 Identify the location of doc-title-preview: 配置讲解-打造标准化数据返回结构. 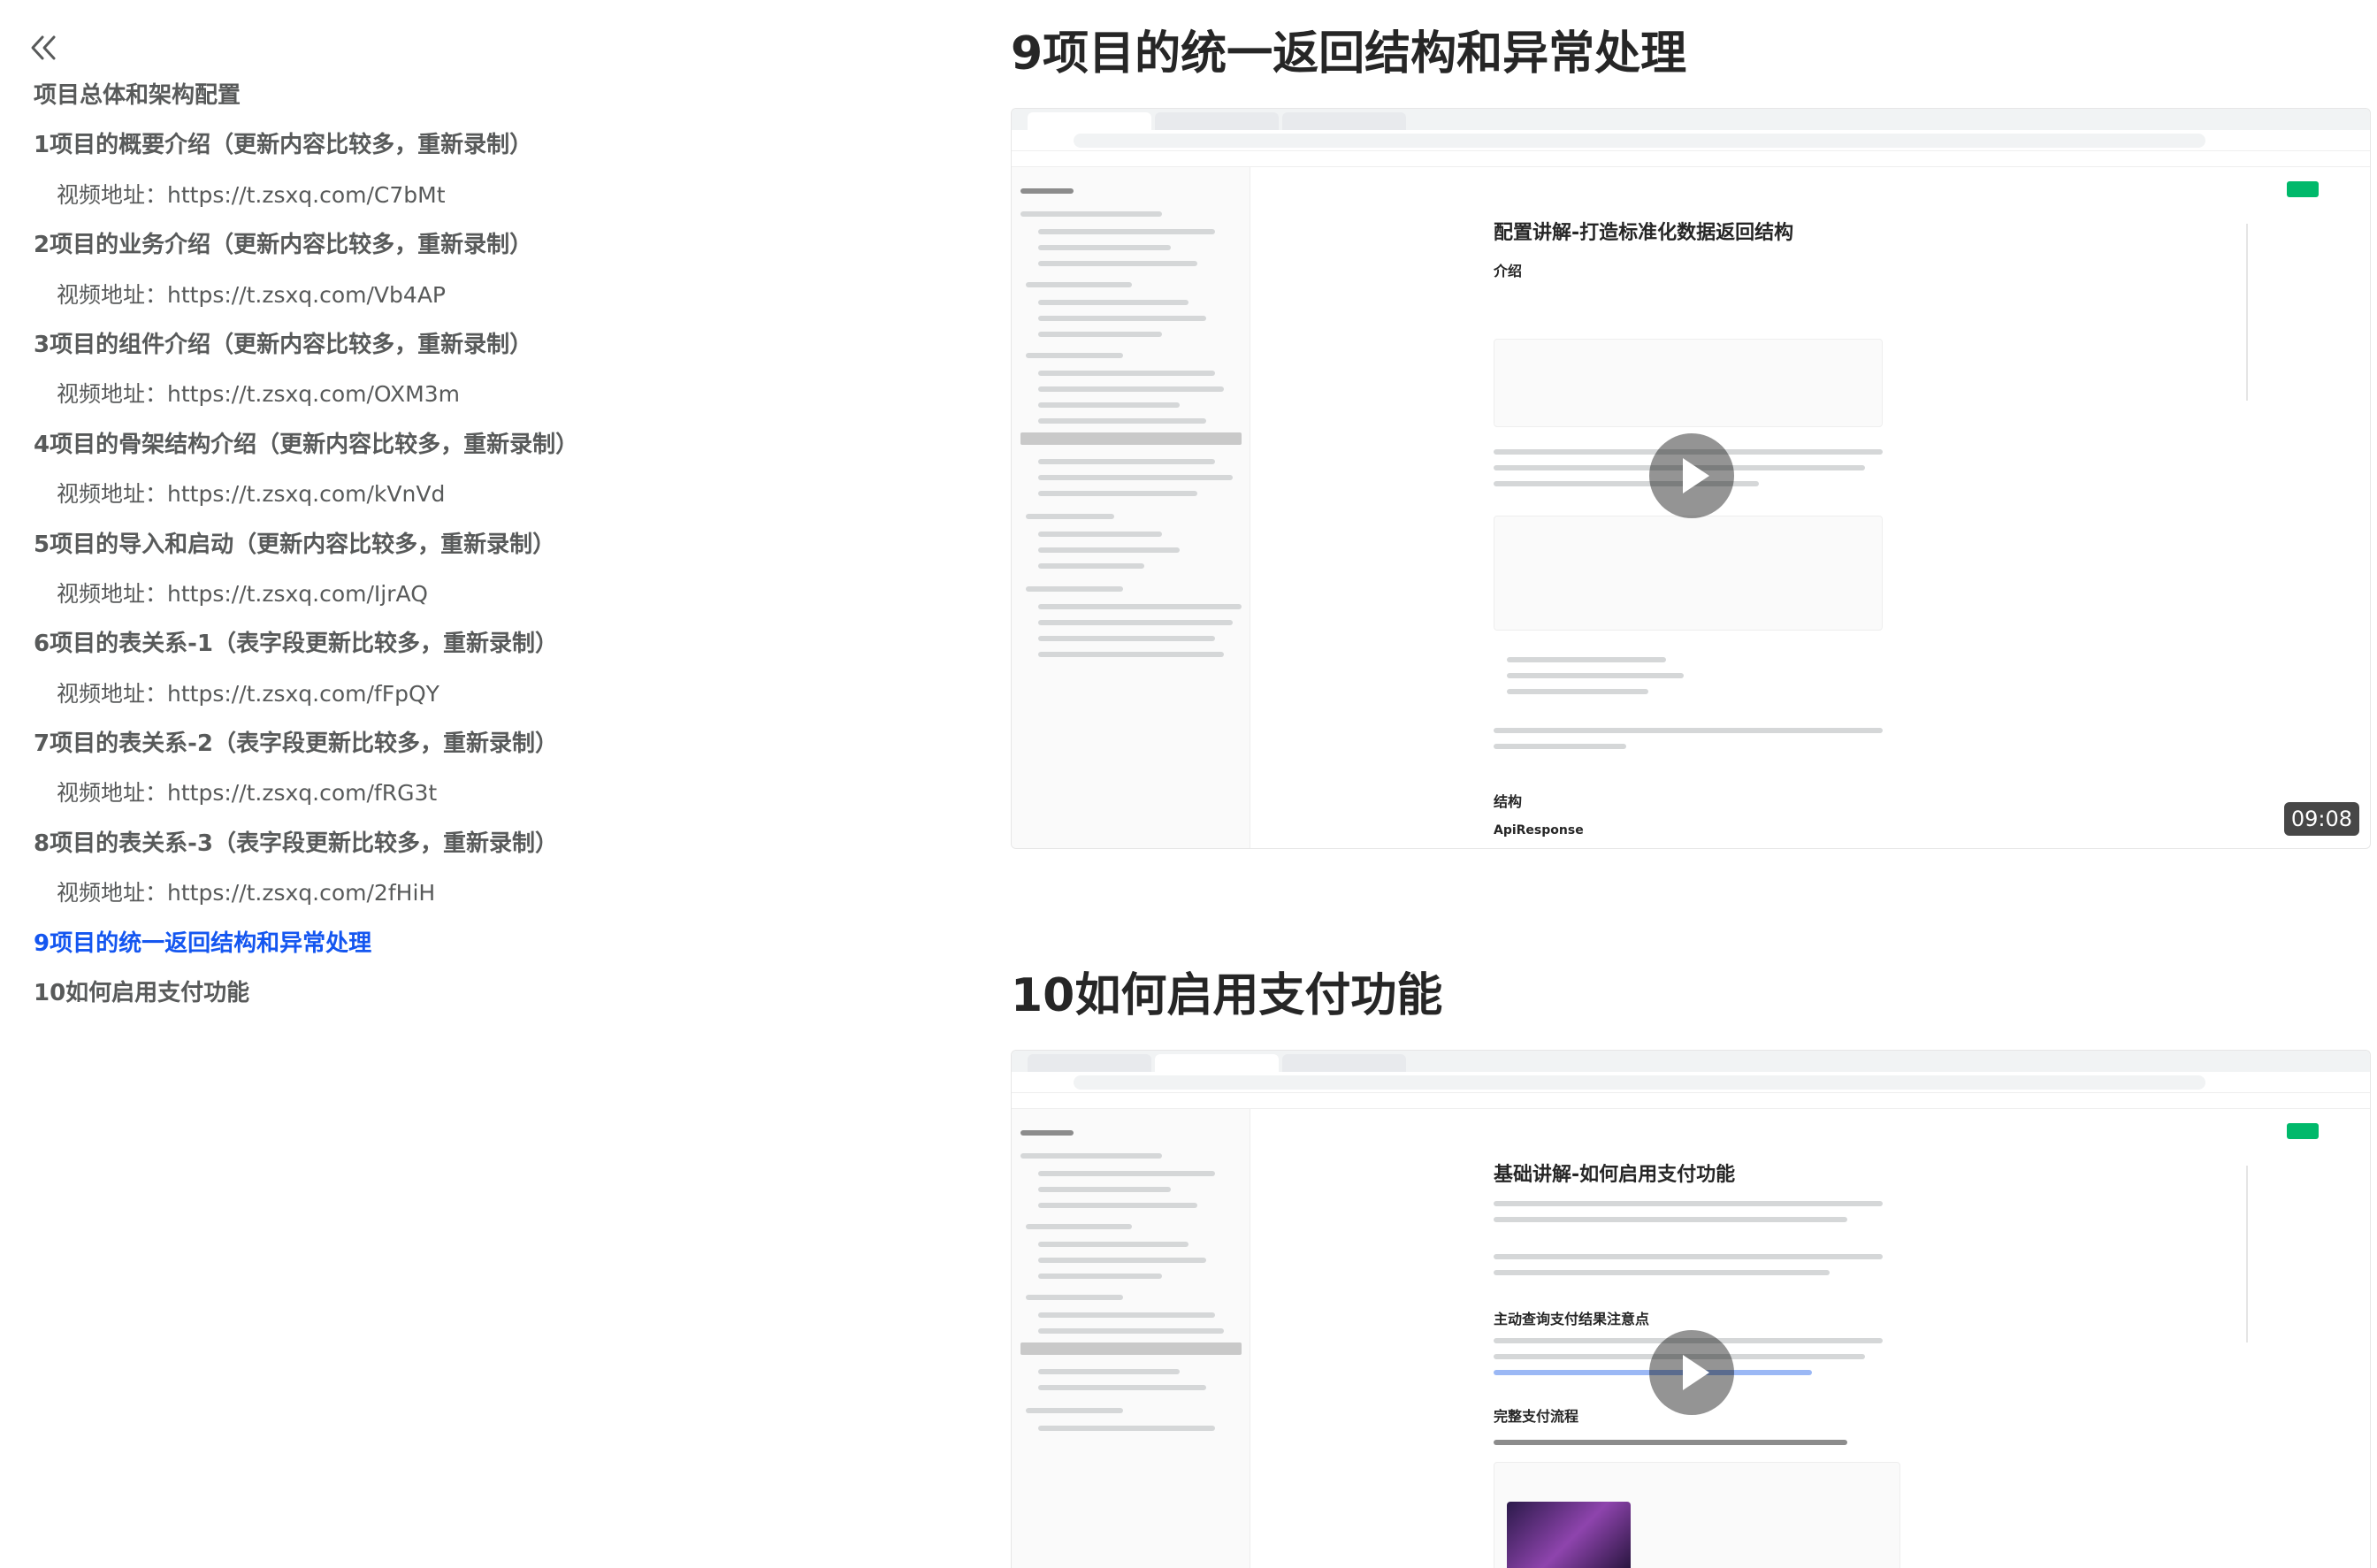
(1644, 233).